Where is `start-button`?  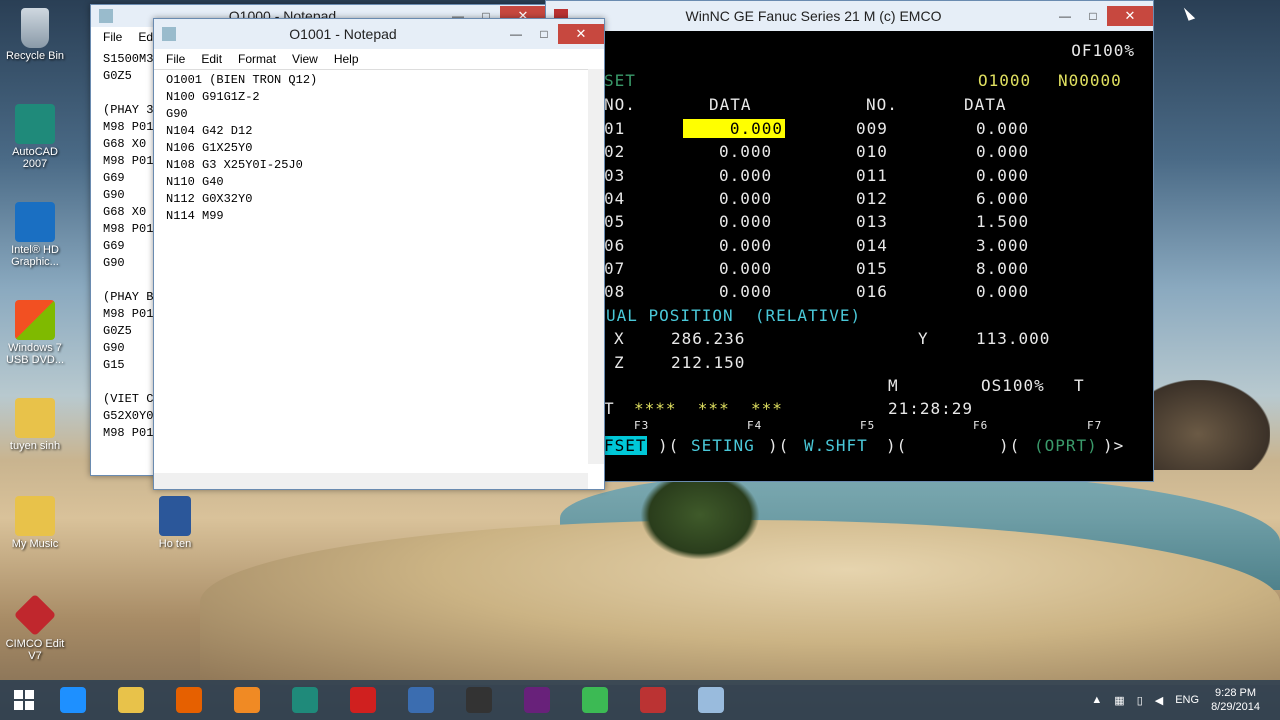 start-button is located at coordinates (24, 700).